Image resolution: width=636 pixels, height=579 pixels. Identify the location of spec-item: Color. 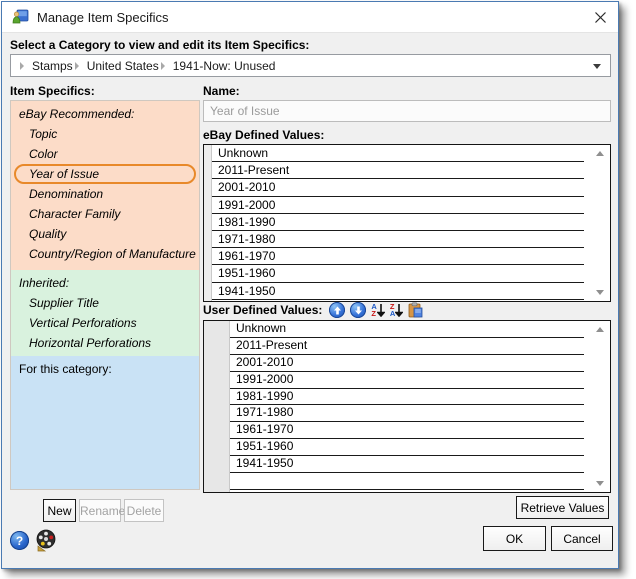
(105, 154).